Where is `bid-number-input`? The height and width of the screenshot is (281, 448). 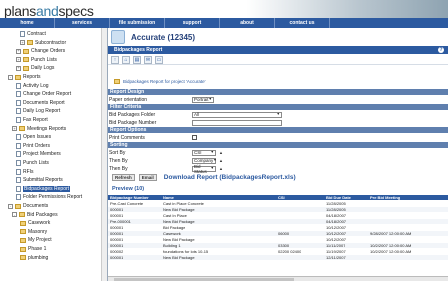 bid-number-input is located at coordinates (237, 122).